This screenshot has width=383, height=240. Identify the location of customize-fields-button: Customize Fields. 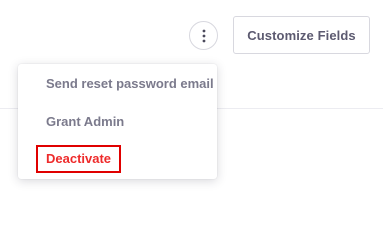
(301, 35).